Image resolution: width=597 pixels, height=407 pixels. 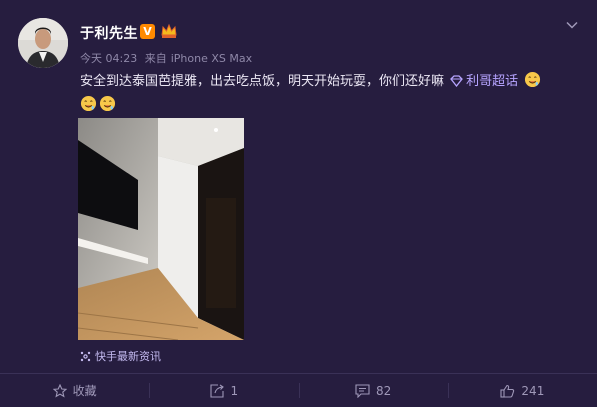 I want to click on comment-count: 82, so click(x=383, y=390).